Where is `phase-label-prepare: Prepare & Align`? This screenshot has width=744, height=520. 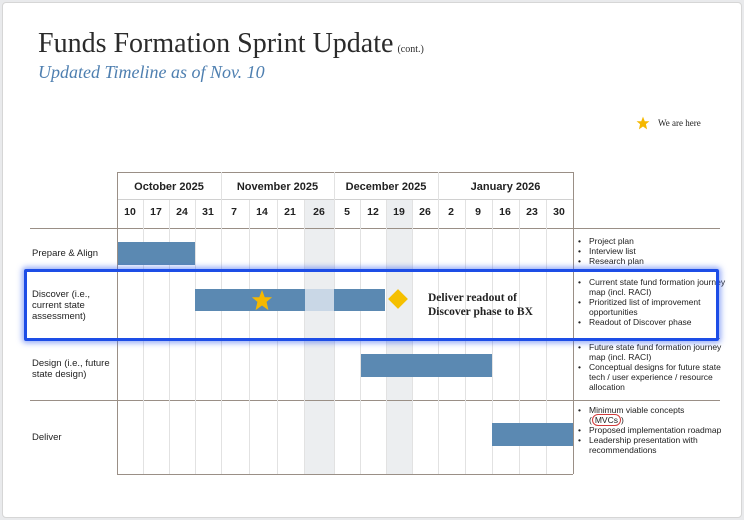
phase-label-prepare: Prepare & Align is located at coordinates (65, 253).